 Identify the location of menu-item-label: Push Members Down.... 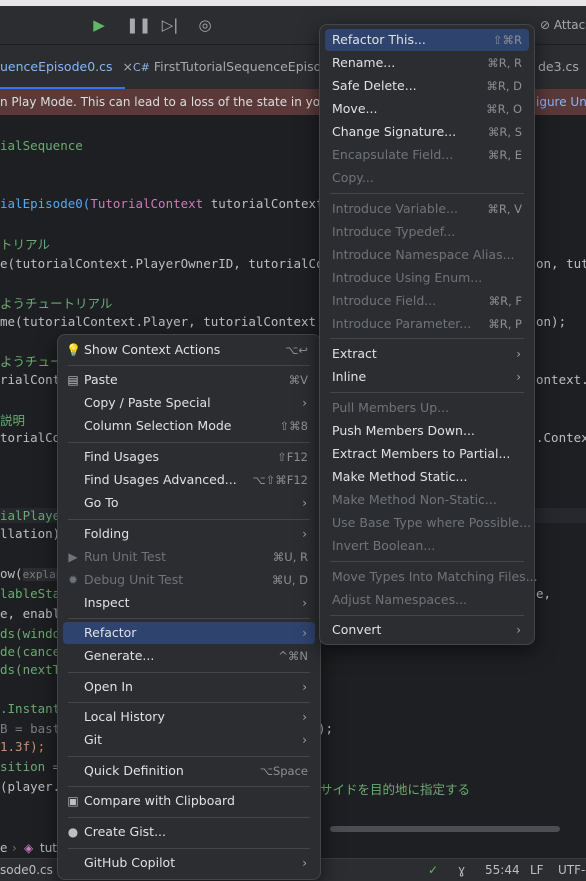
(403, 430).